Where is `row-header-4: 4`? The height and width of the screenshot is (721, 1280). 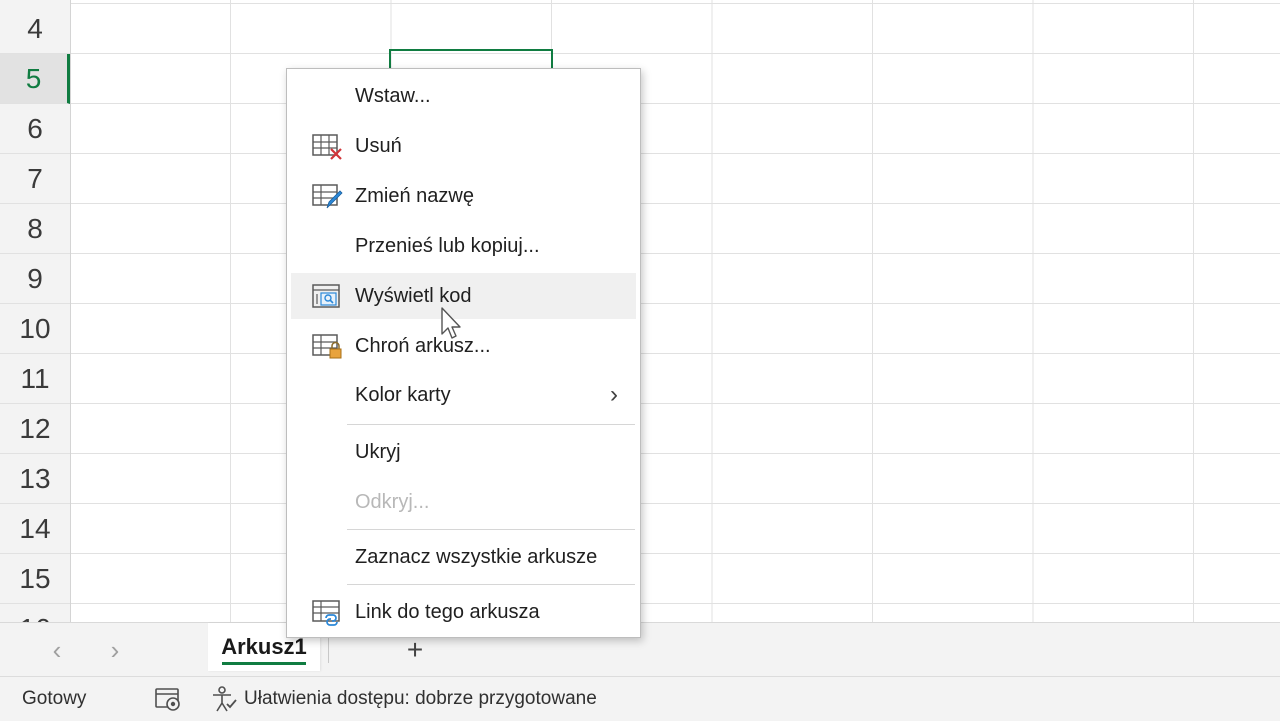 row-header-4: 4 is located at coordinates (35, 29).